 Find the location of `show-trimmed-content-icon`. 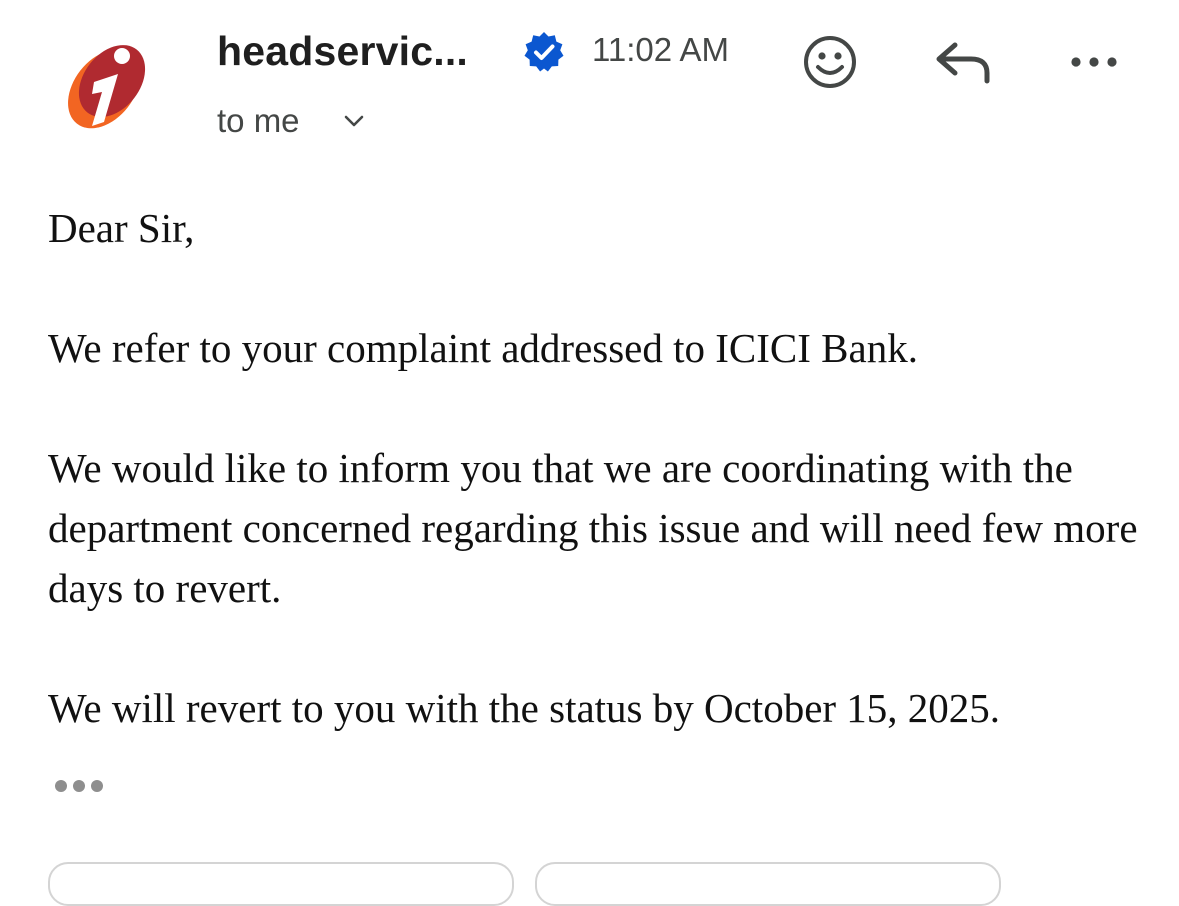

show-trimmed-content-icon is located at coordinates (79, 786).